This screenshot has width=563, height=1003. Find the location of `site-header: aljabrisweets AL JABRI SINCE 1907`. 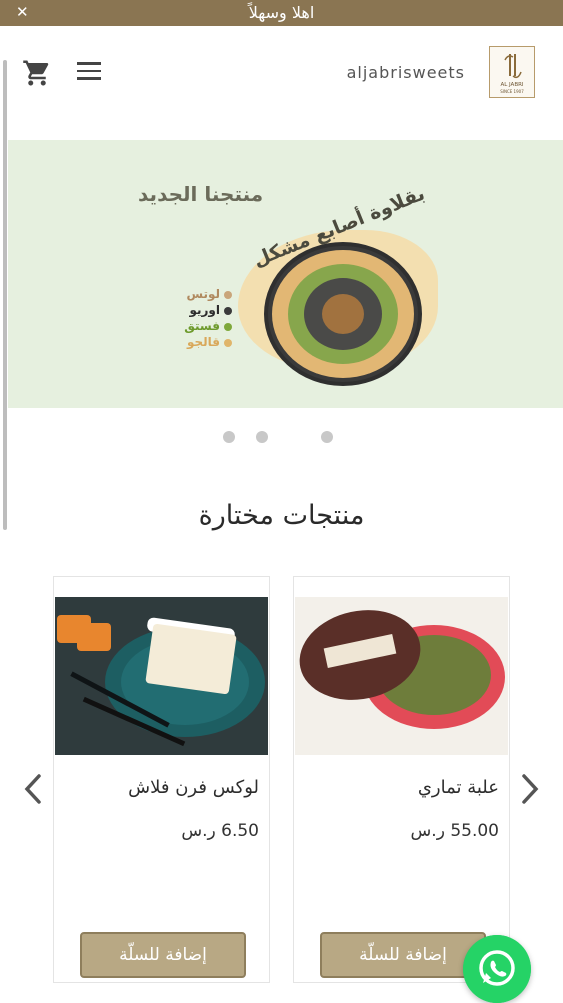

site-header: aljabrisweets AL JABRI SINCE 1907 is located at coordinates (281, 73).